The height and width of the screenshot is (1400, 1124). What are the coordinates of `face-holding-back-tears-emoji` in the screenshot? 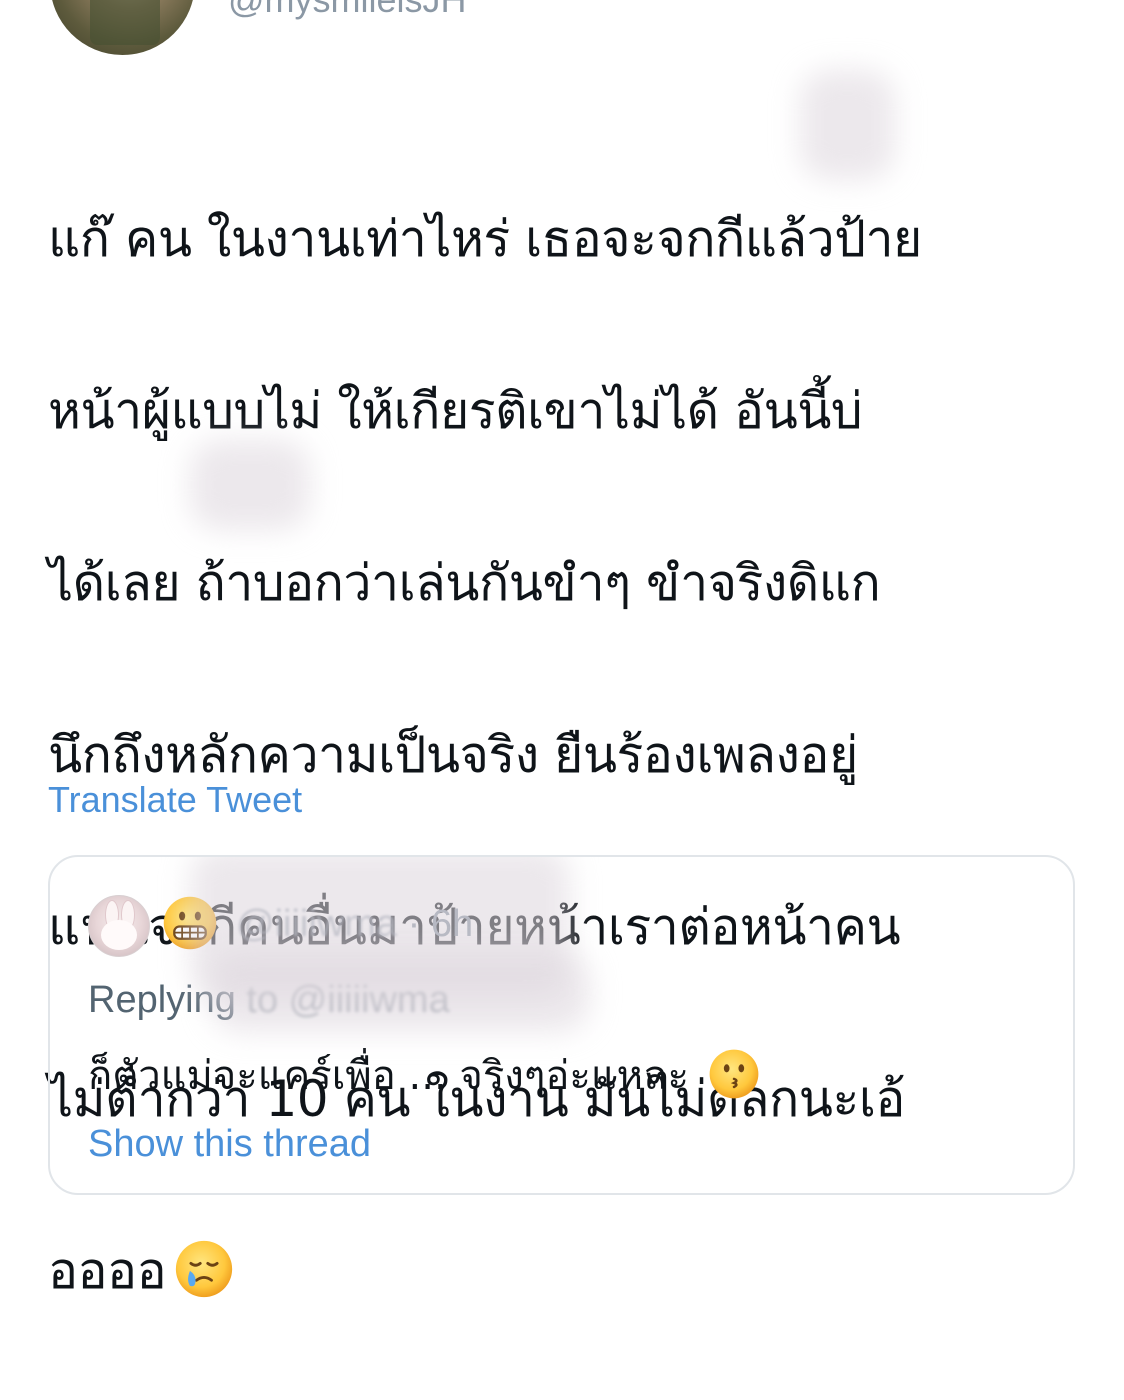 It's located at (204, 1268).